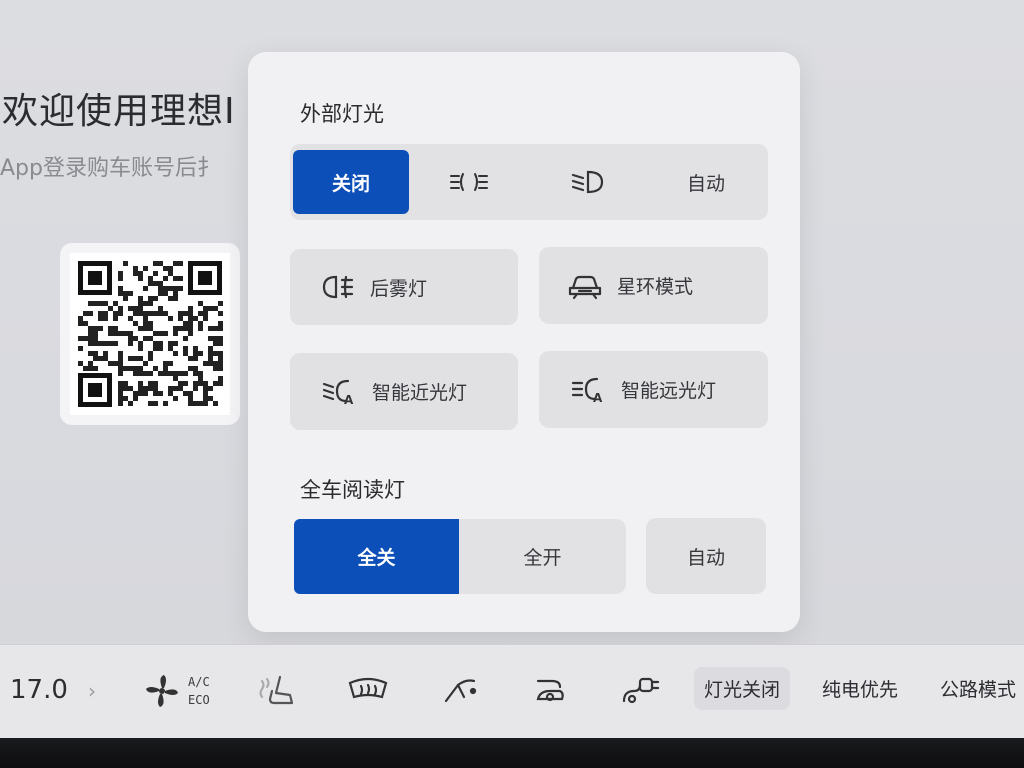 Image resolution: width=1024 pixels, height=768 pixels. Describe the element at coordinates (512, 753) in the screenshot. I see `screen-bezel` at that location.